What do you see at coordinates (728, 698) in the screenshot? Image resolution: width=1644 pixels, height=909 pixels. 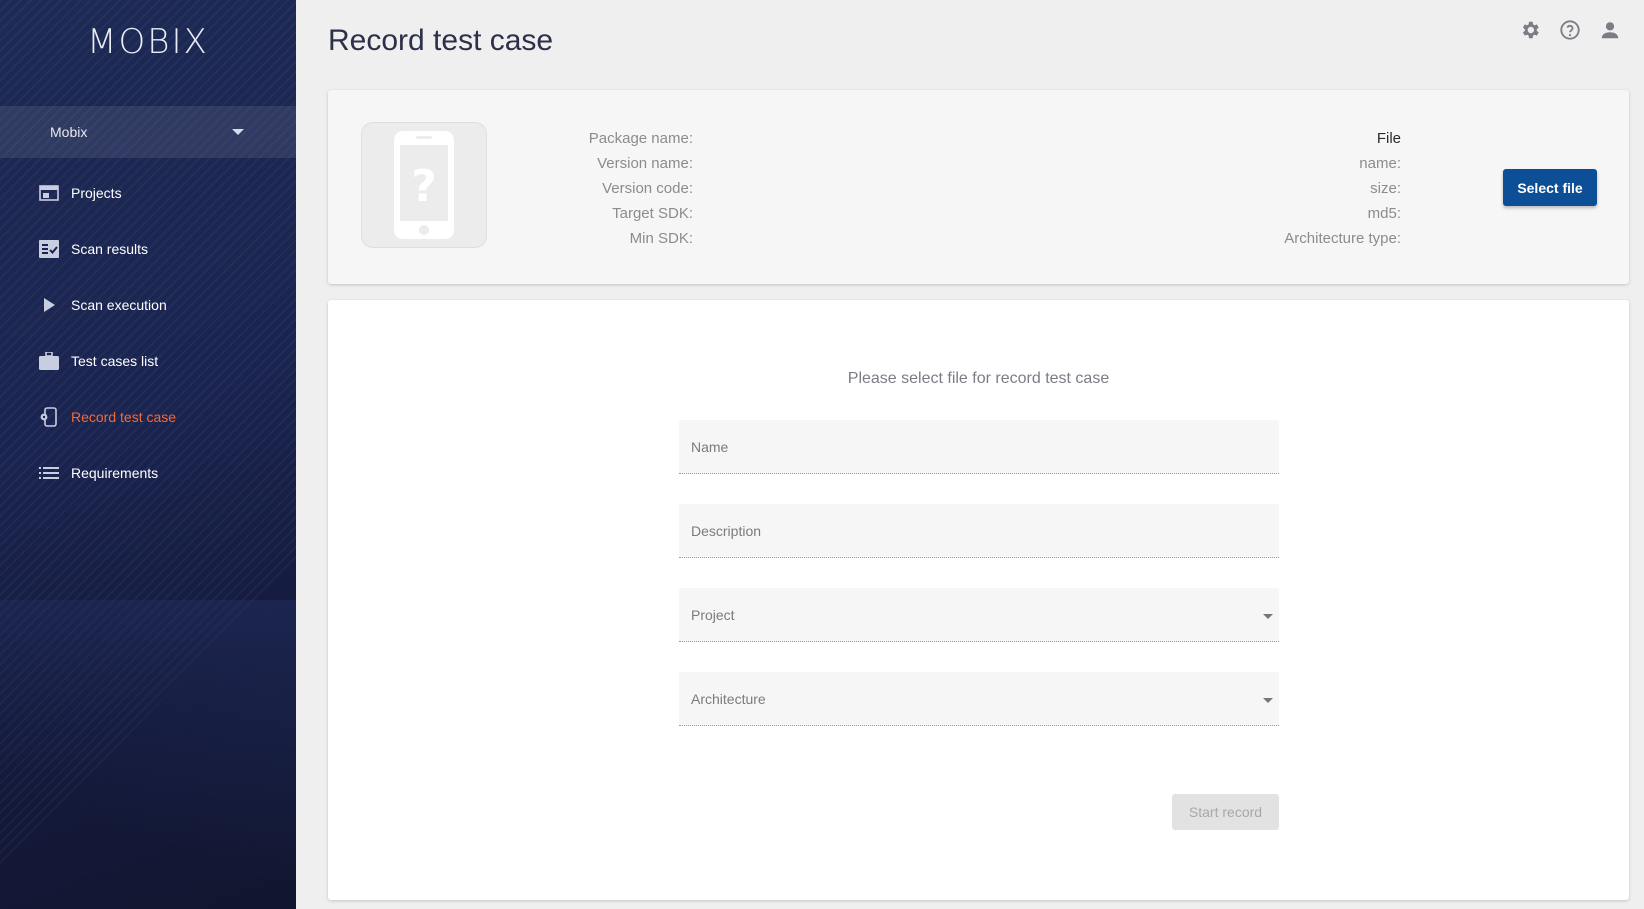 I see `architecture-select-label: Architecture` at bounding box center [728, 698].